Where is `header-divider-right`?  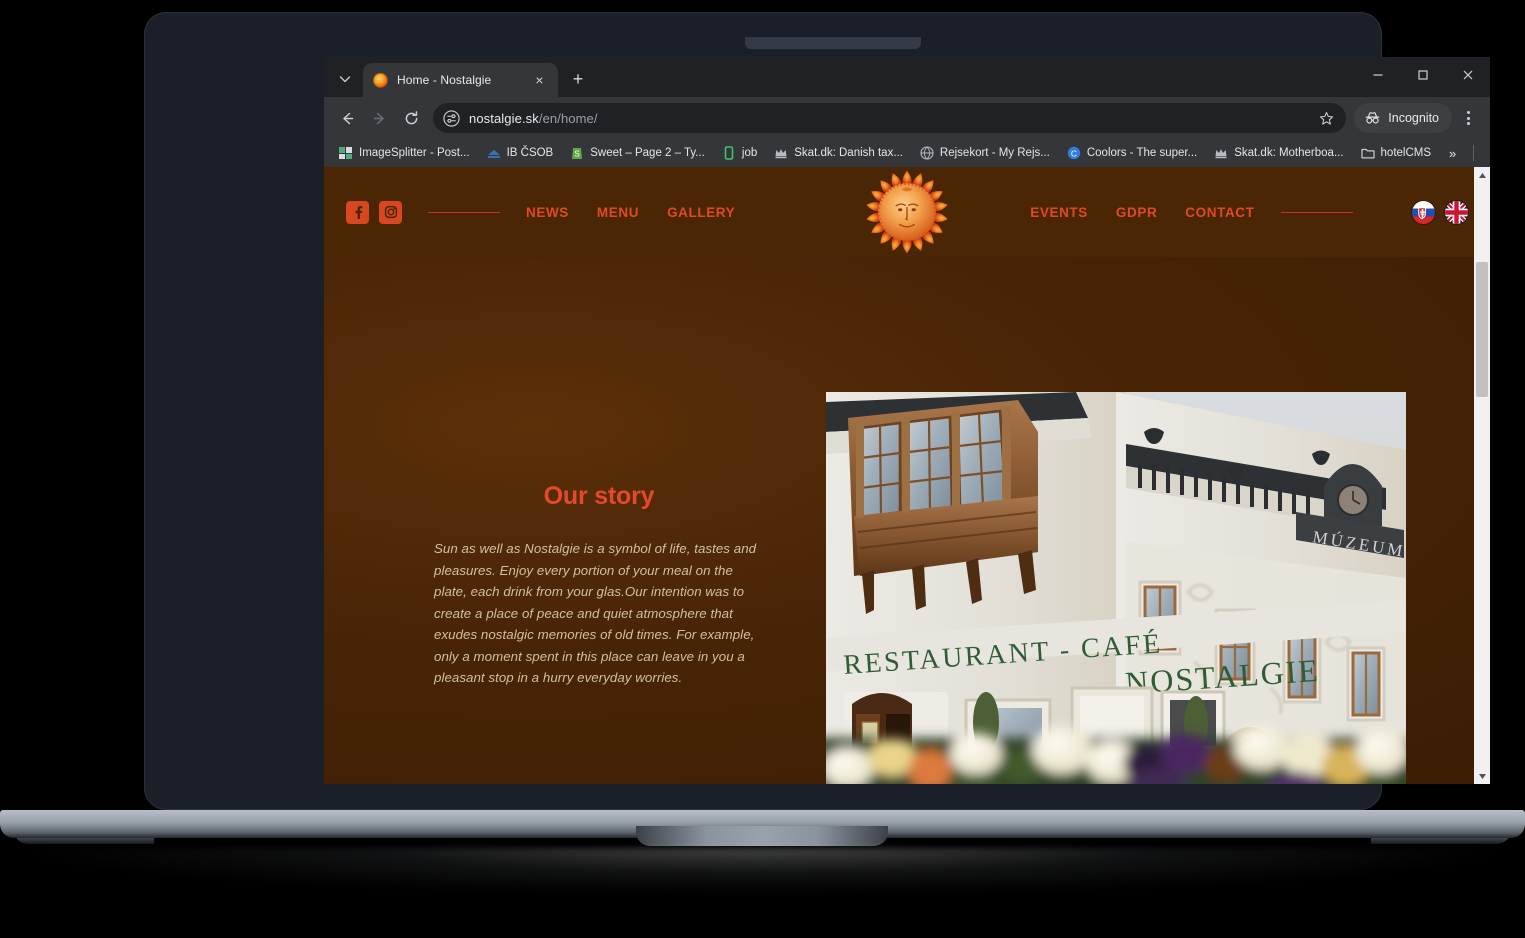 header-divider-right is located at coordinates (1316, 212).